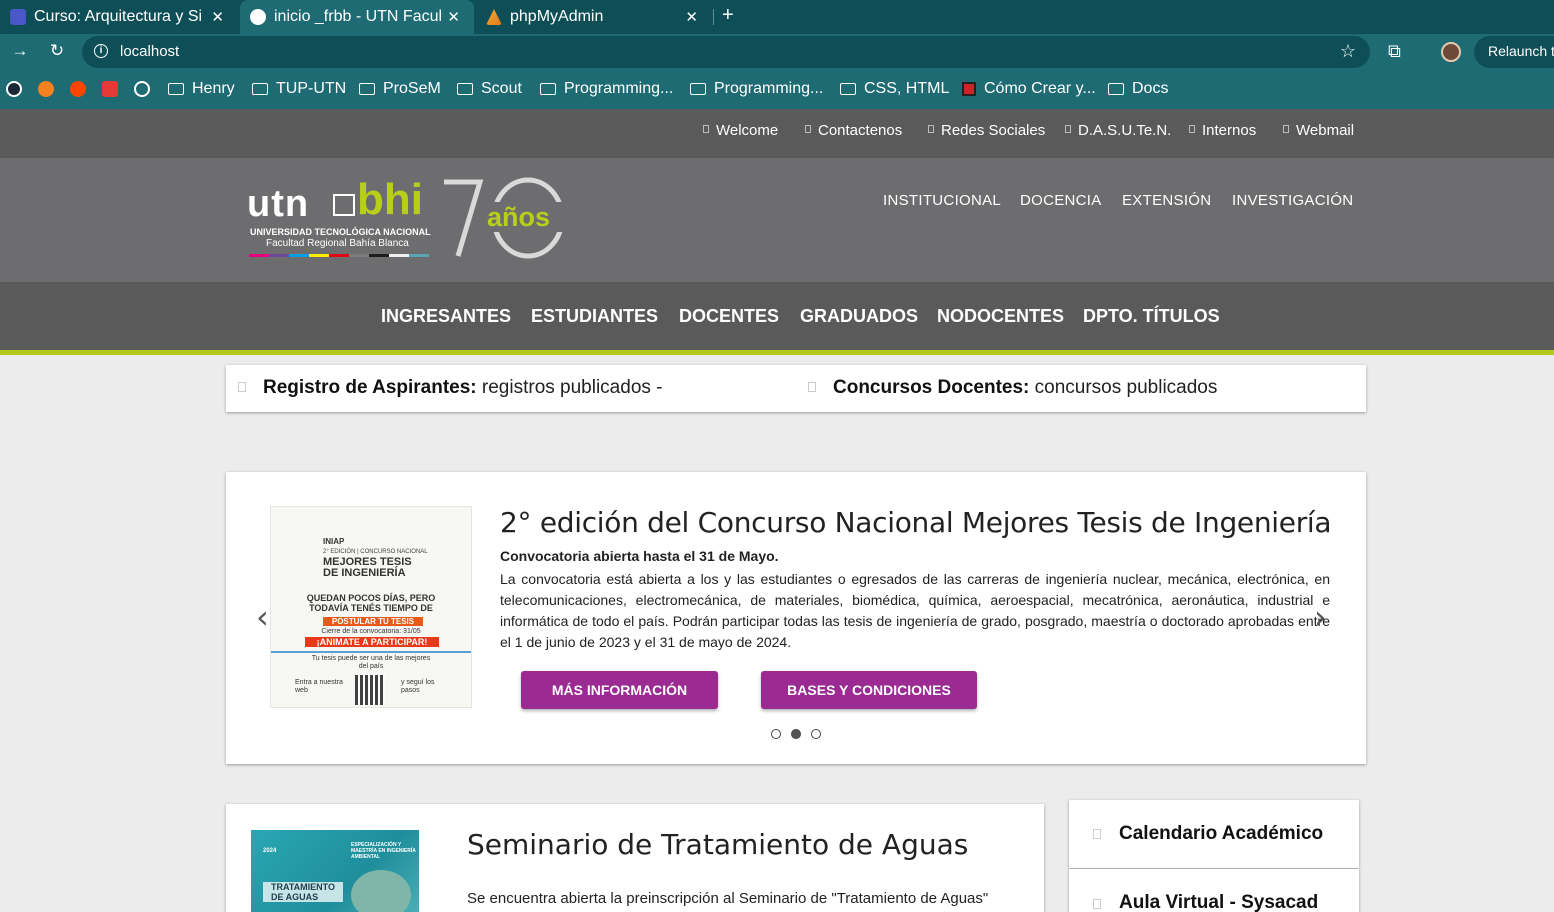  What do you see at coordinates (1292, 200) in the screenshot?
I see `nav-investigacion: INVESTIGACIÓN` at bounding box center [1292, 200].